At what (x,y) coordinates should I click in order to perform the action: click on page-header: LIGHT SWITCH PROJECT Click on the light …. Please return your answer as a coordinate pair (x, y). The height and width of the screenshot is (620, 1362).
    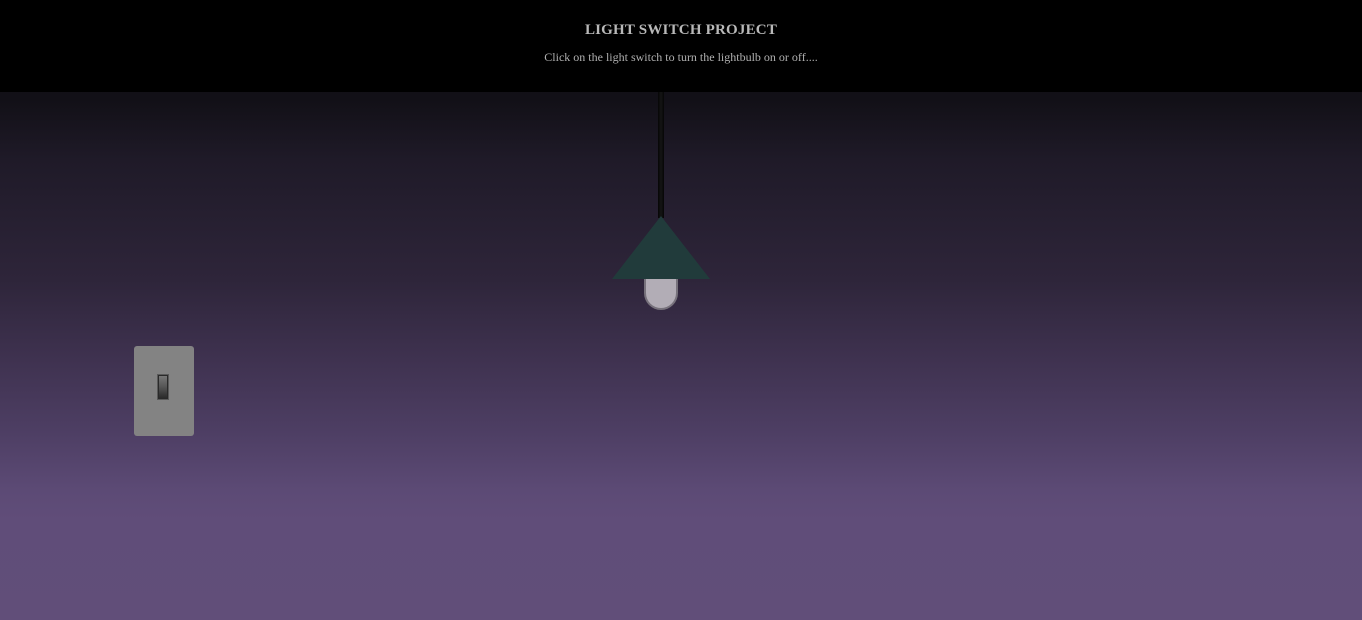
    Looking at the image, I should click on (681, 46).